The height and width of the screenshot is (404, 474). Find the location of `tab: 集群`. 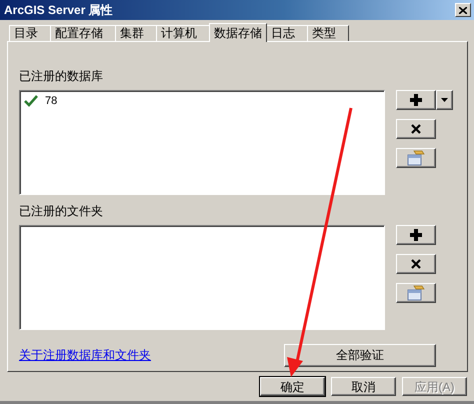

tab: 集群 is located at coordinates (136, 33).